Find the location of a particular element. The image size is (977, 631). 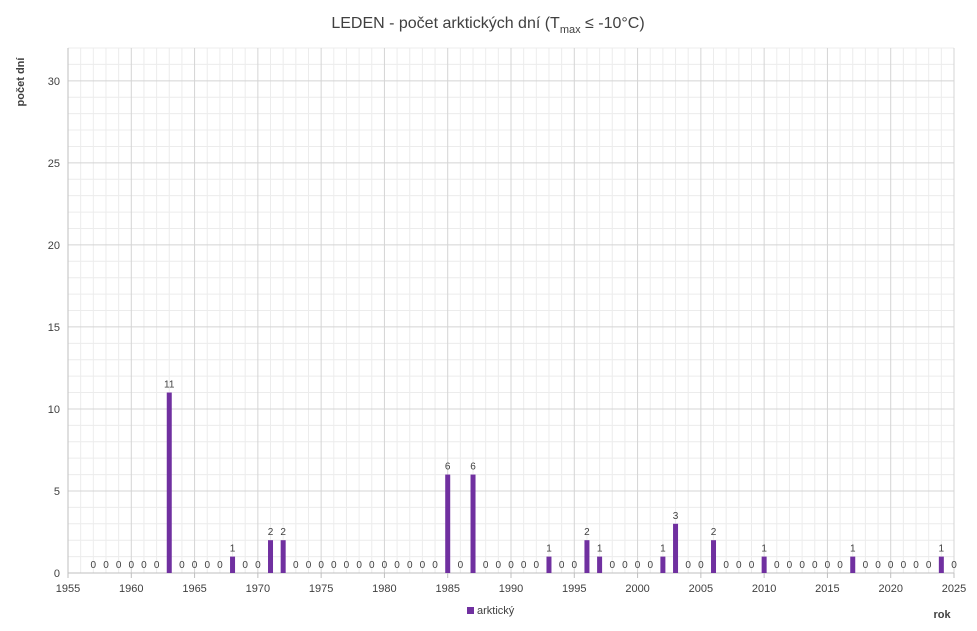

x-tick-label: 1965 is located at coordinates (194, 589).